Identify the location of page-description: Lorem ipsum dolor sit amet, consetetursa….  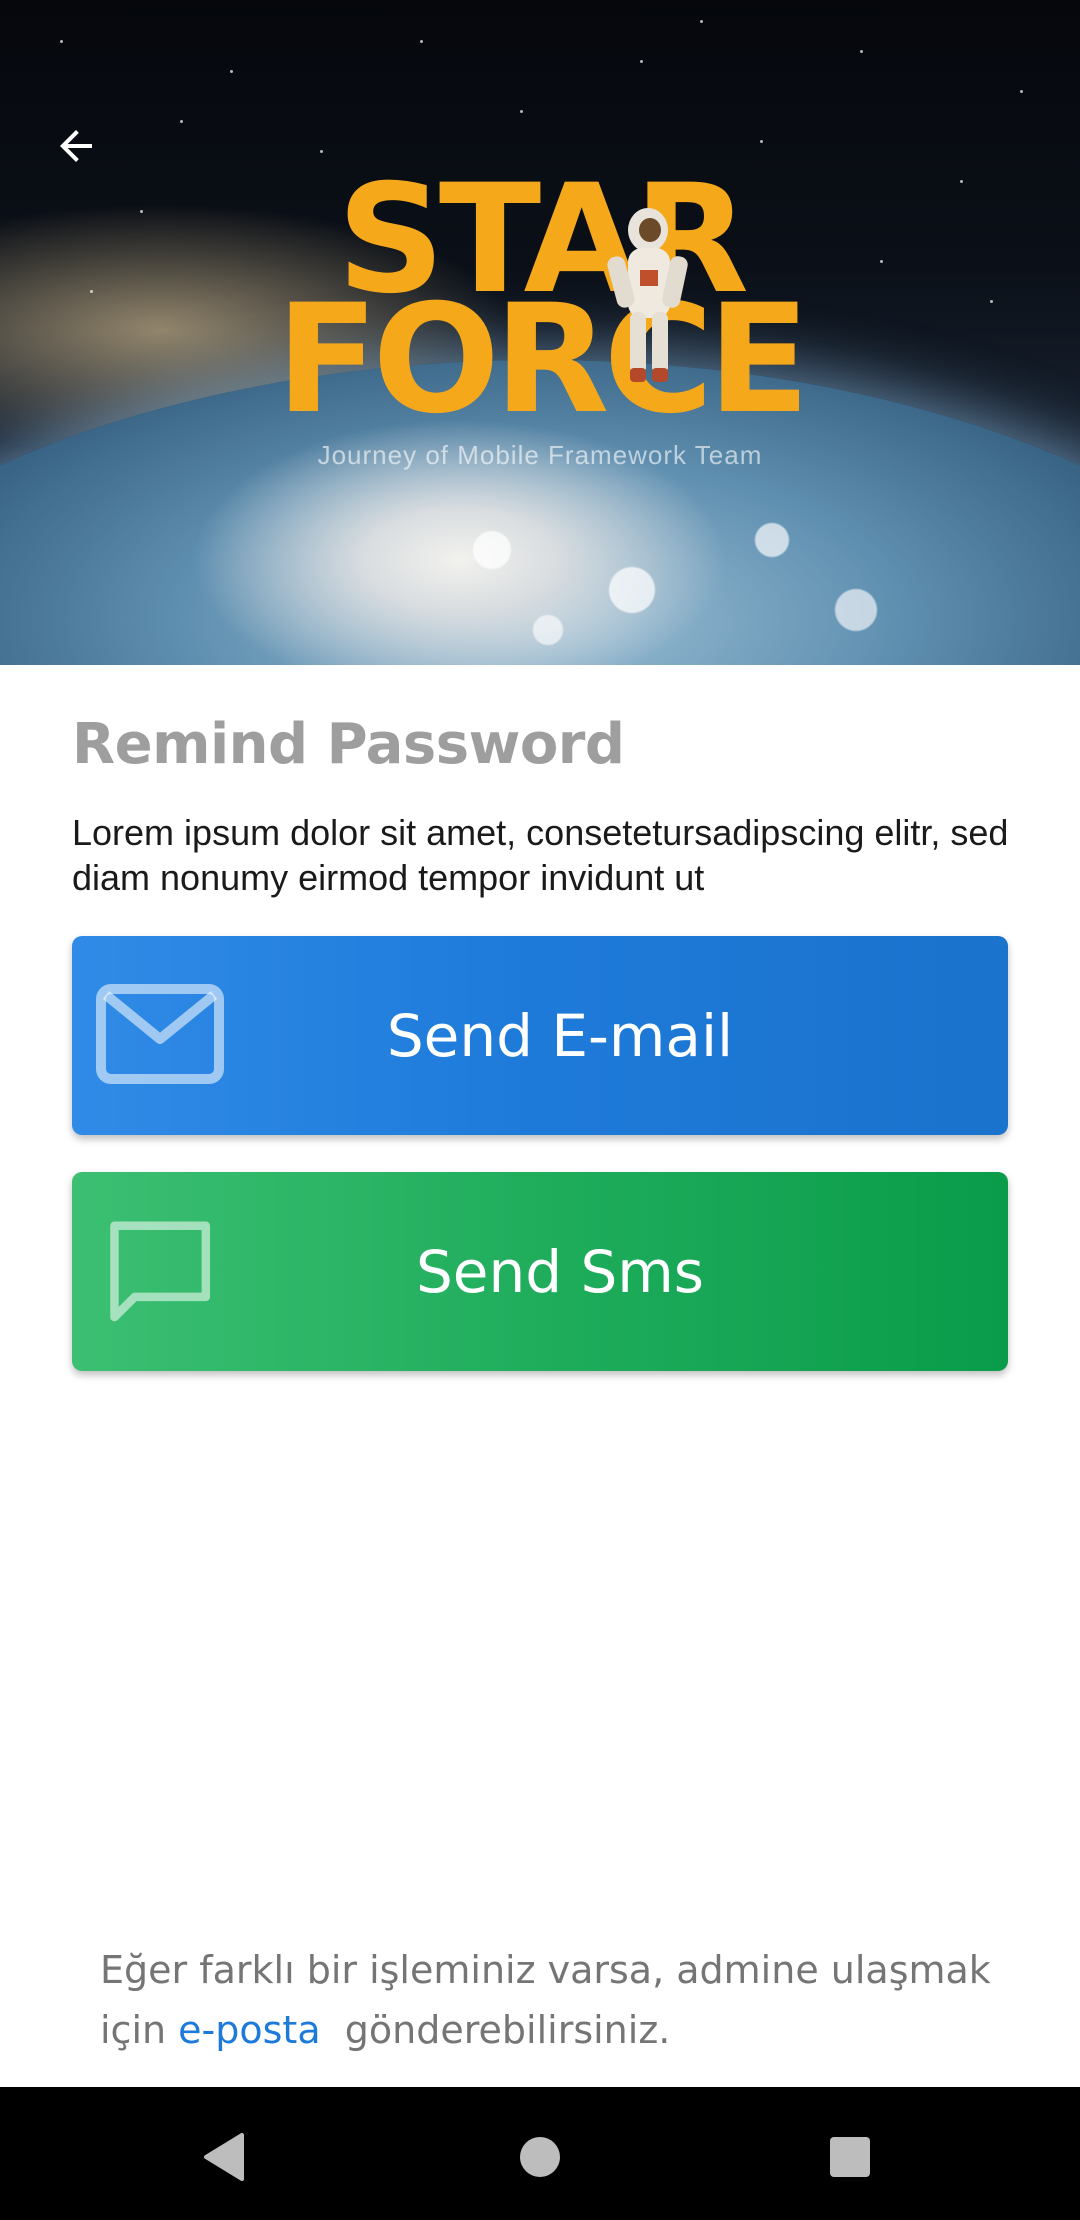
(540, 855).